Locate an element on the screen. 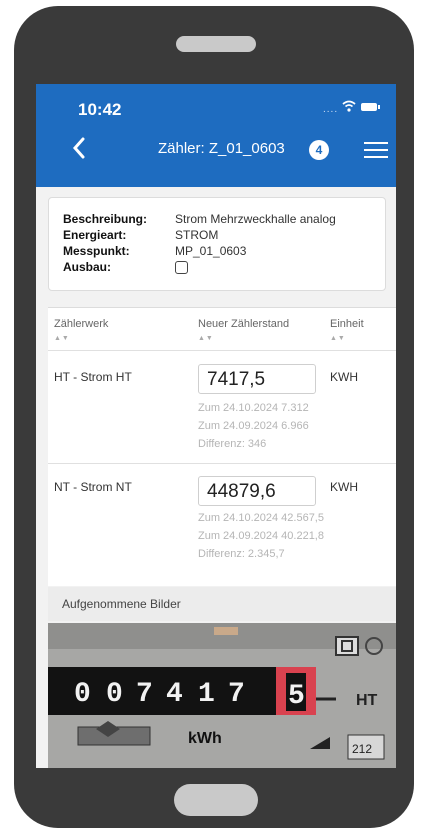 This screenshot has height=830, width=422. meter-digit: 4 is located at coordinates (174, 694).